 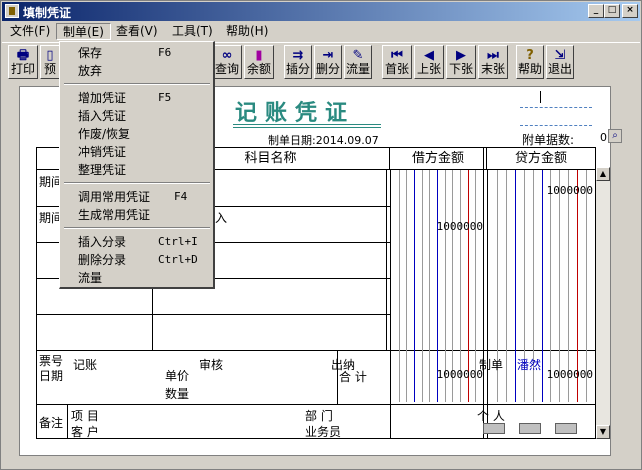 I want to click on total-debit-amount: 1000000, so click(x=459, y=374).